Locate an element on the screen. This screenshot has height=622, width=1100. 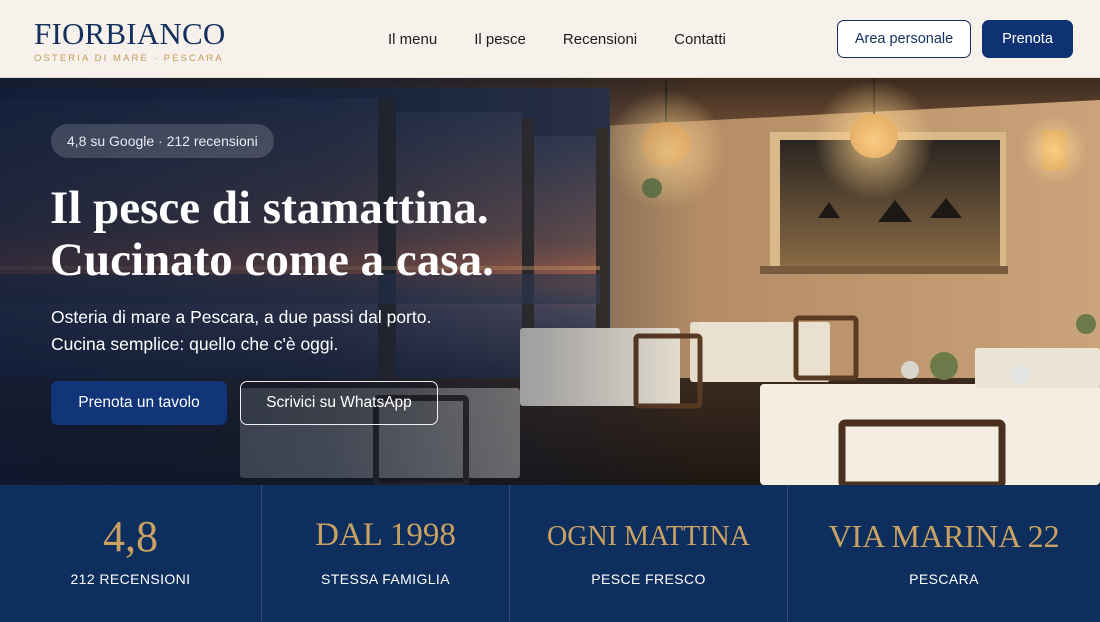
stat-rating: 4,8 212 RECENSIONI is located at coordinates (131, 553).